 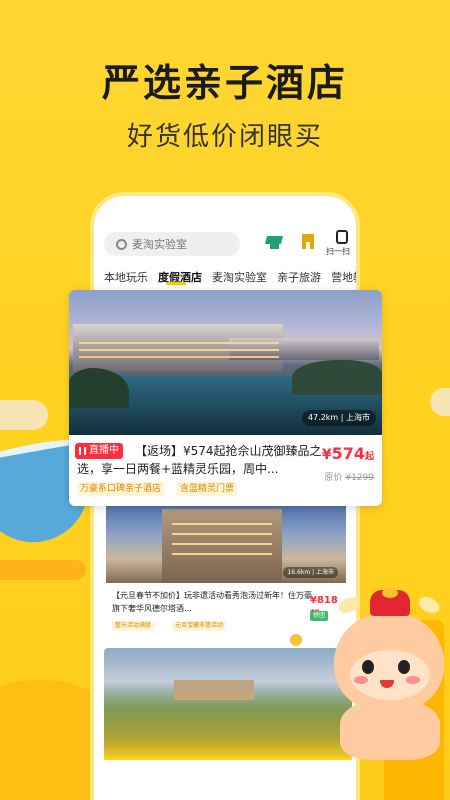 What do you see at coordinates (121, 489) in the screenshot?
I see `tag-marriott: 万豪系口碑亲子酒店` at bounding box center [121, 489].